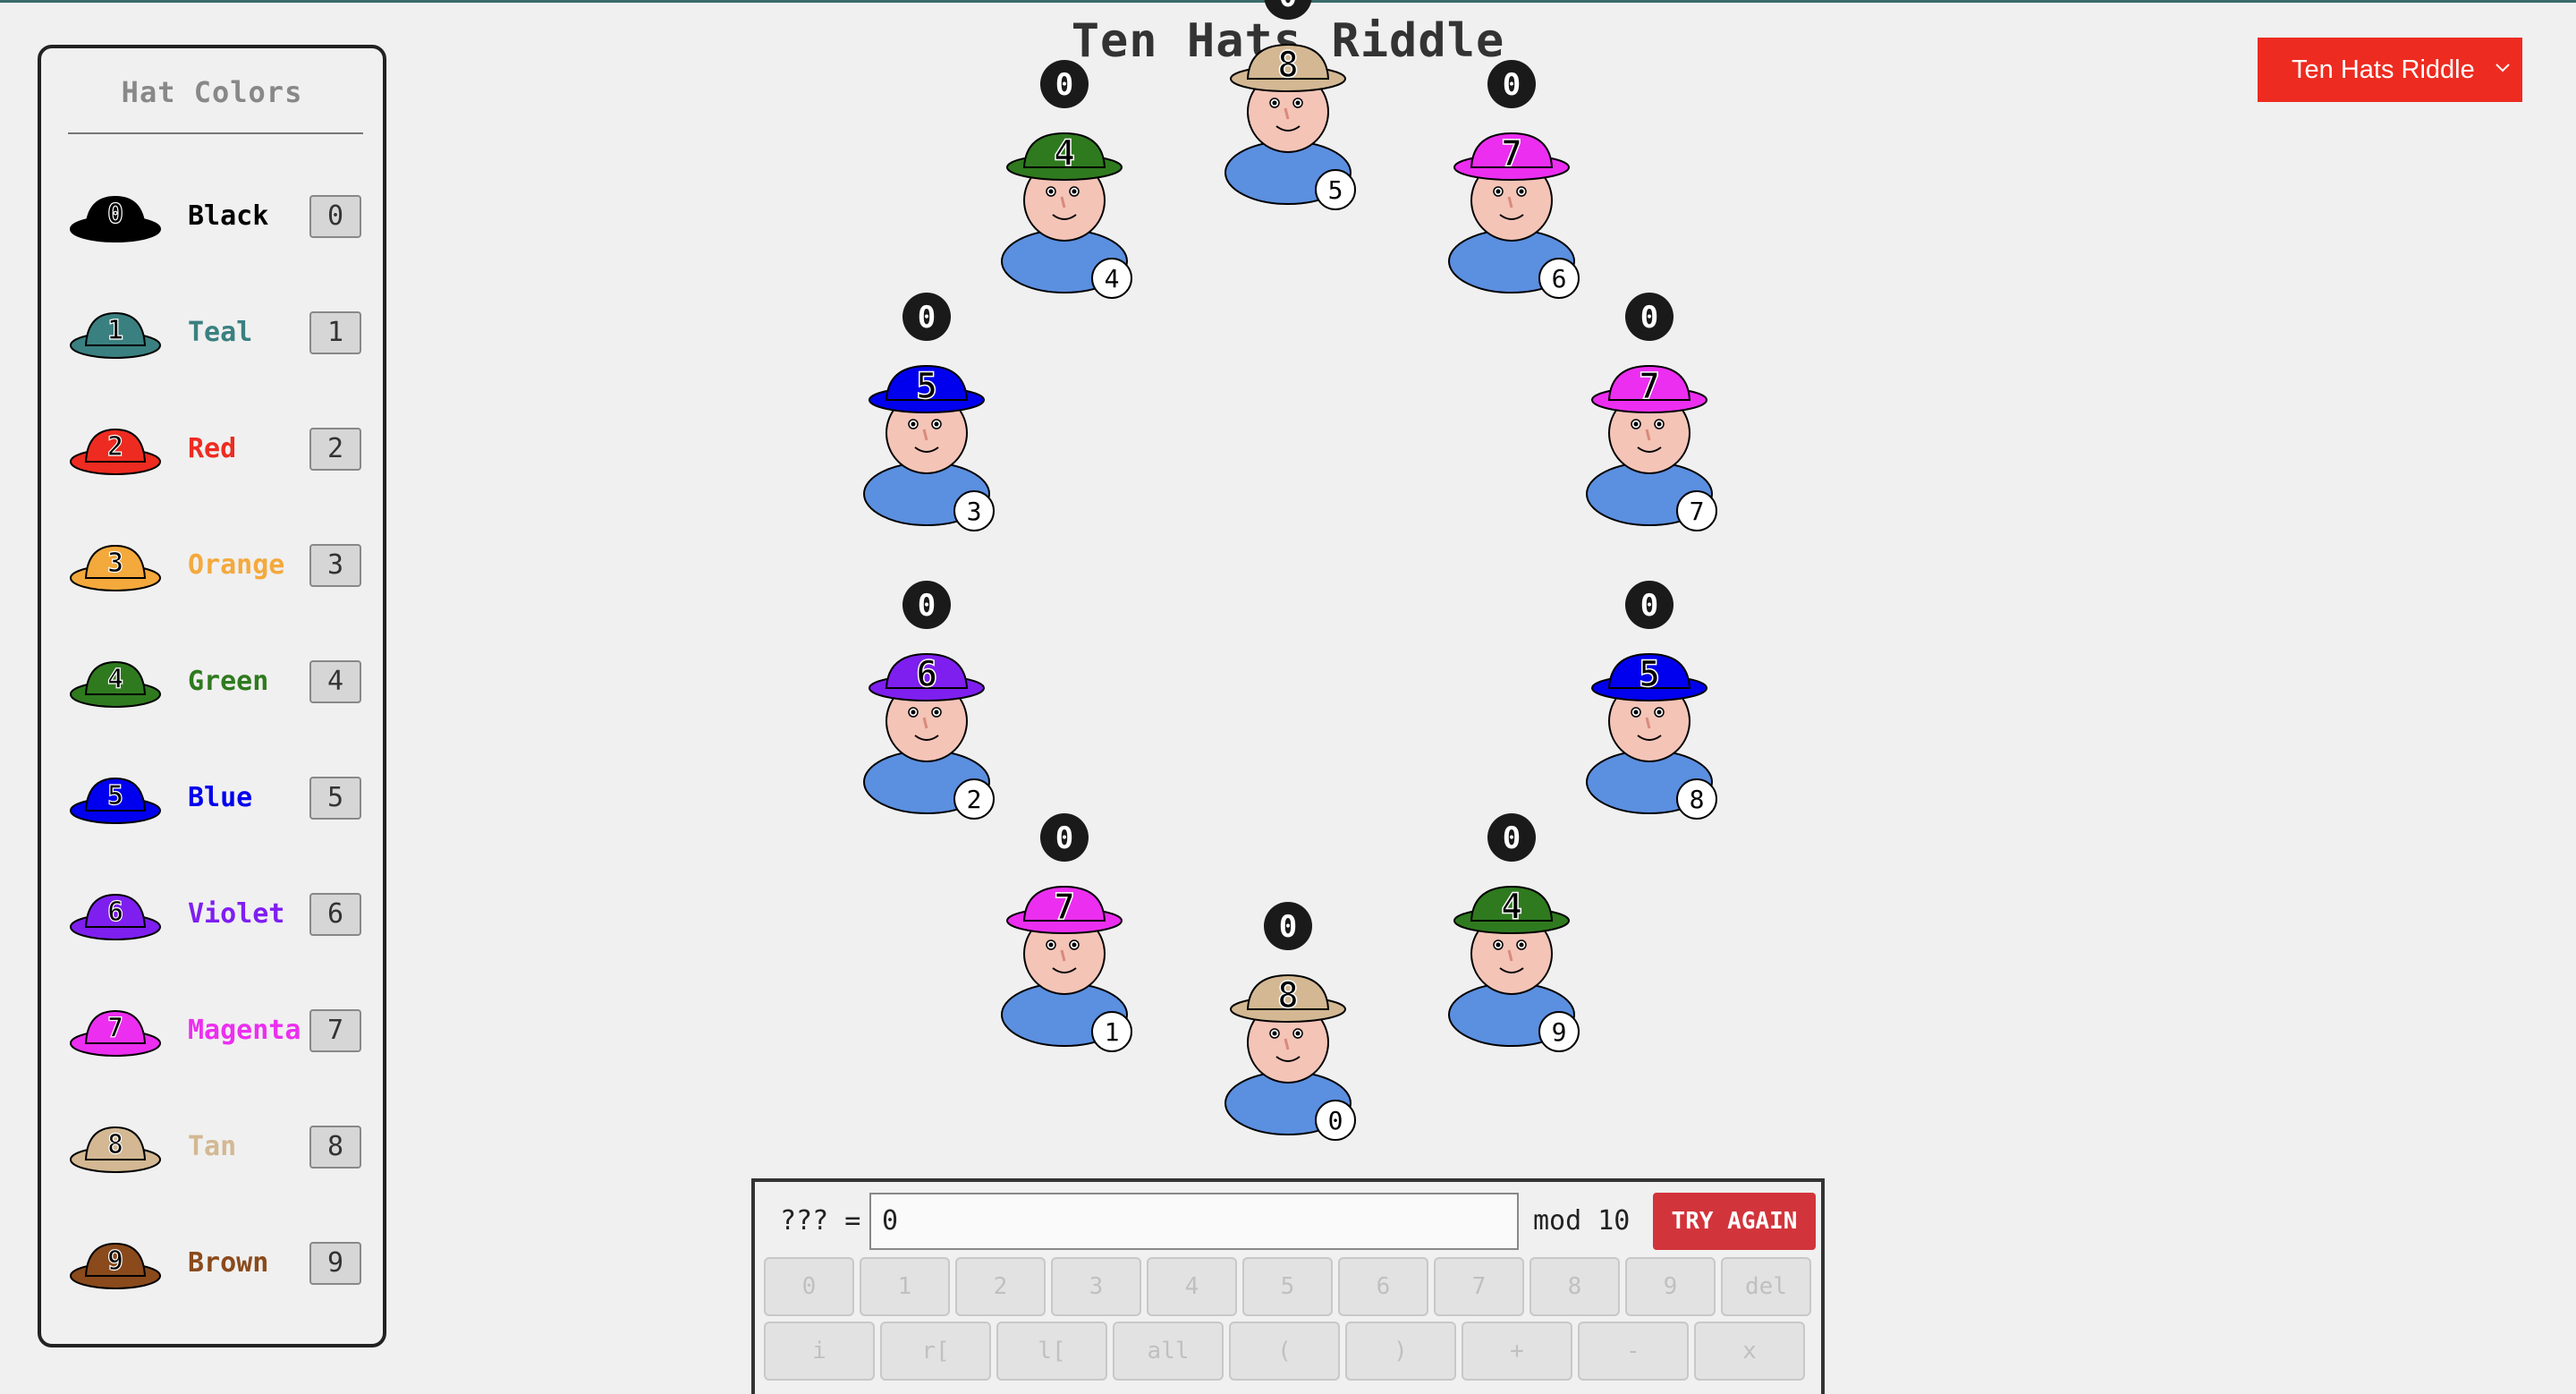 The image size is (2576, 1394). What do you see at coordinates (820, 1221) in the screenshot?
I see `formula-label: ??? =` at bounding box center [820, 1221].